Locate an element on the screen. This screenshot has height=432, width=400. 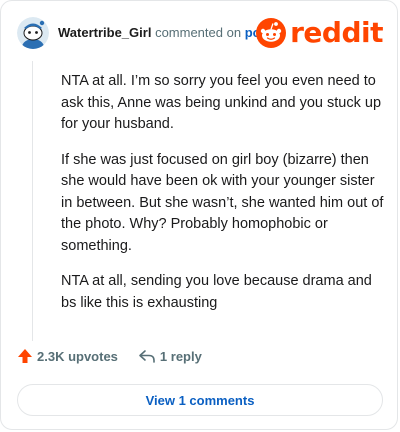
view-comments-button: View 1 comments is located at coordinates (200, 400).